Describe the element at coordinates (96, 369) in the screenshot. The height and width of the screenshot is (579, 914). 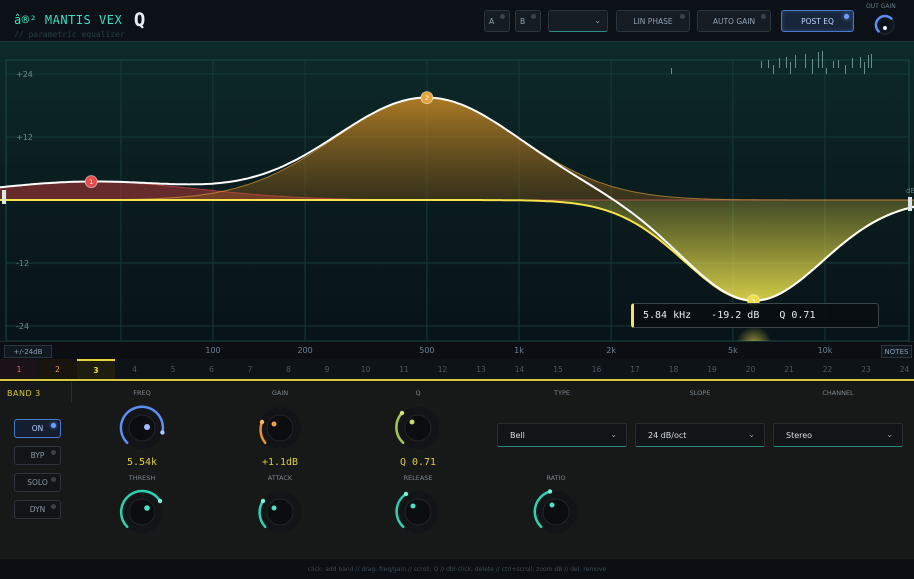
I see `band-tab-3: 3` at that location.